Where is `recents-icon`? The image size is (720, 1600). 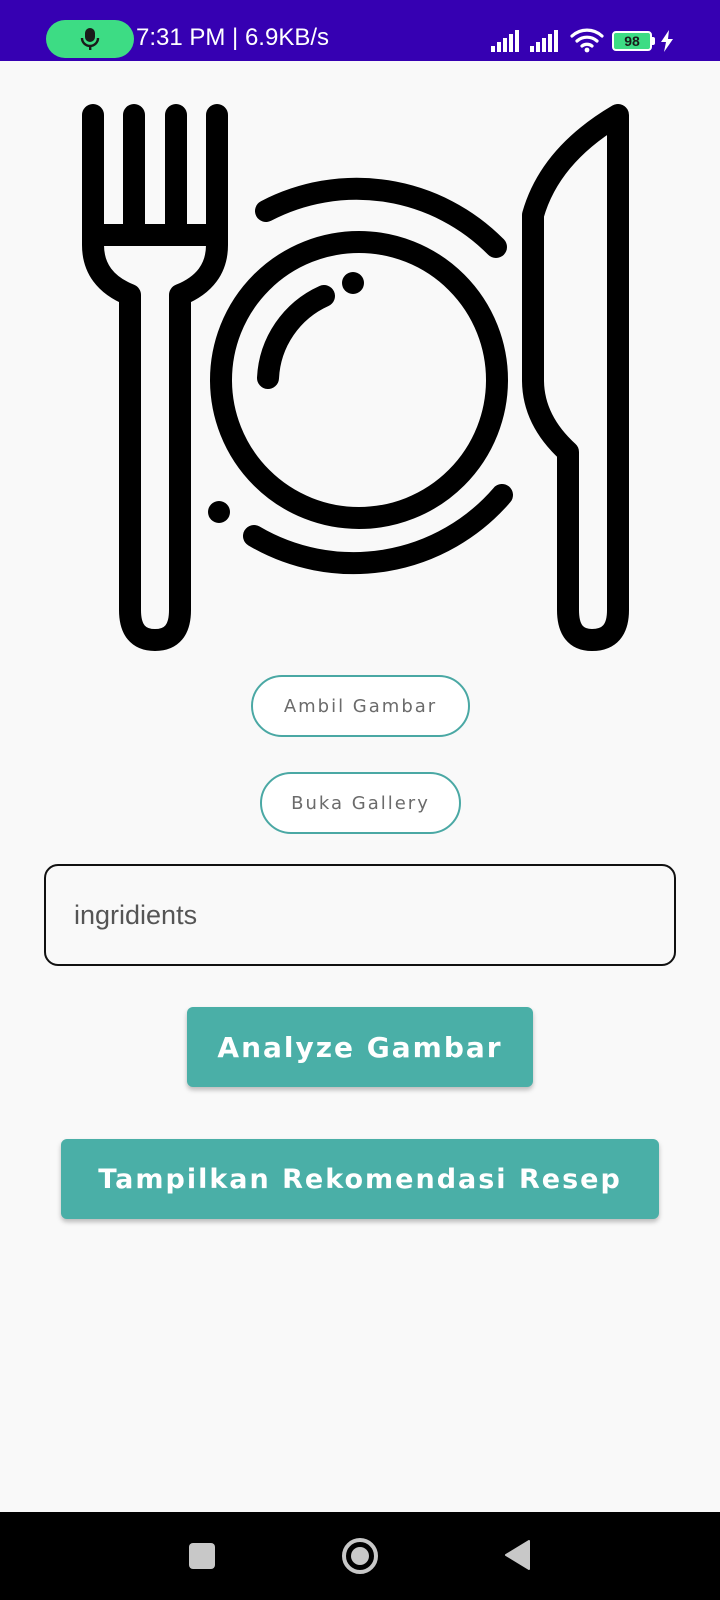
recents-icon is located at coordinates (202, 1556).